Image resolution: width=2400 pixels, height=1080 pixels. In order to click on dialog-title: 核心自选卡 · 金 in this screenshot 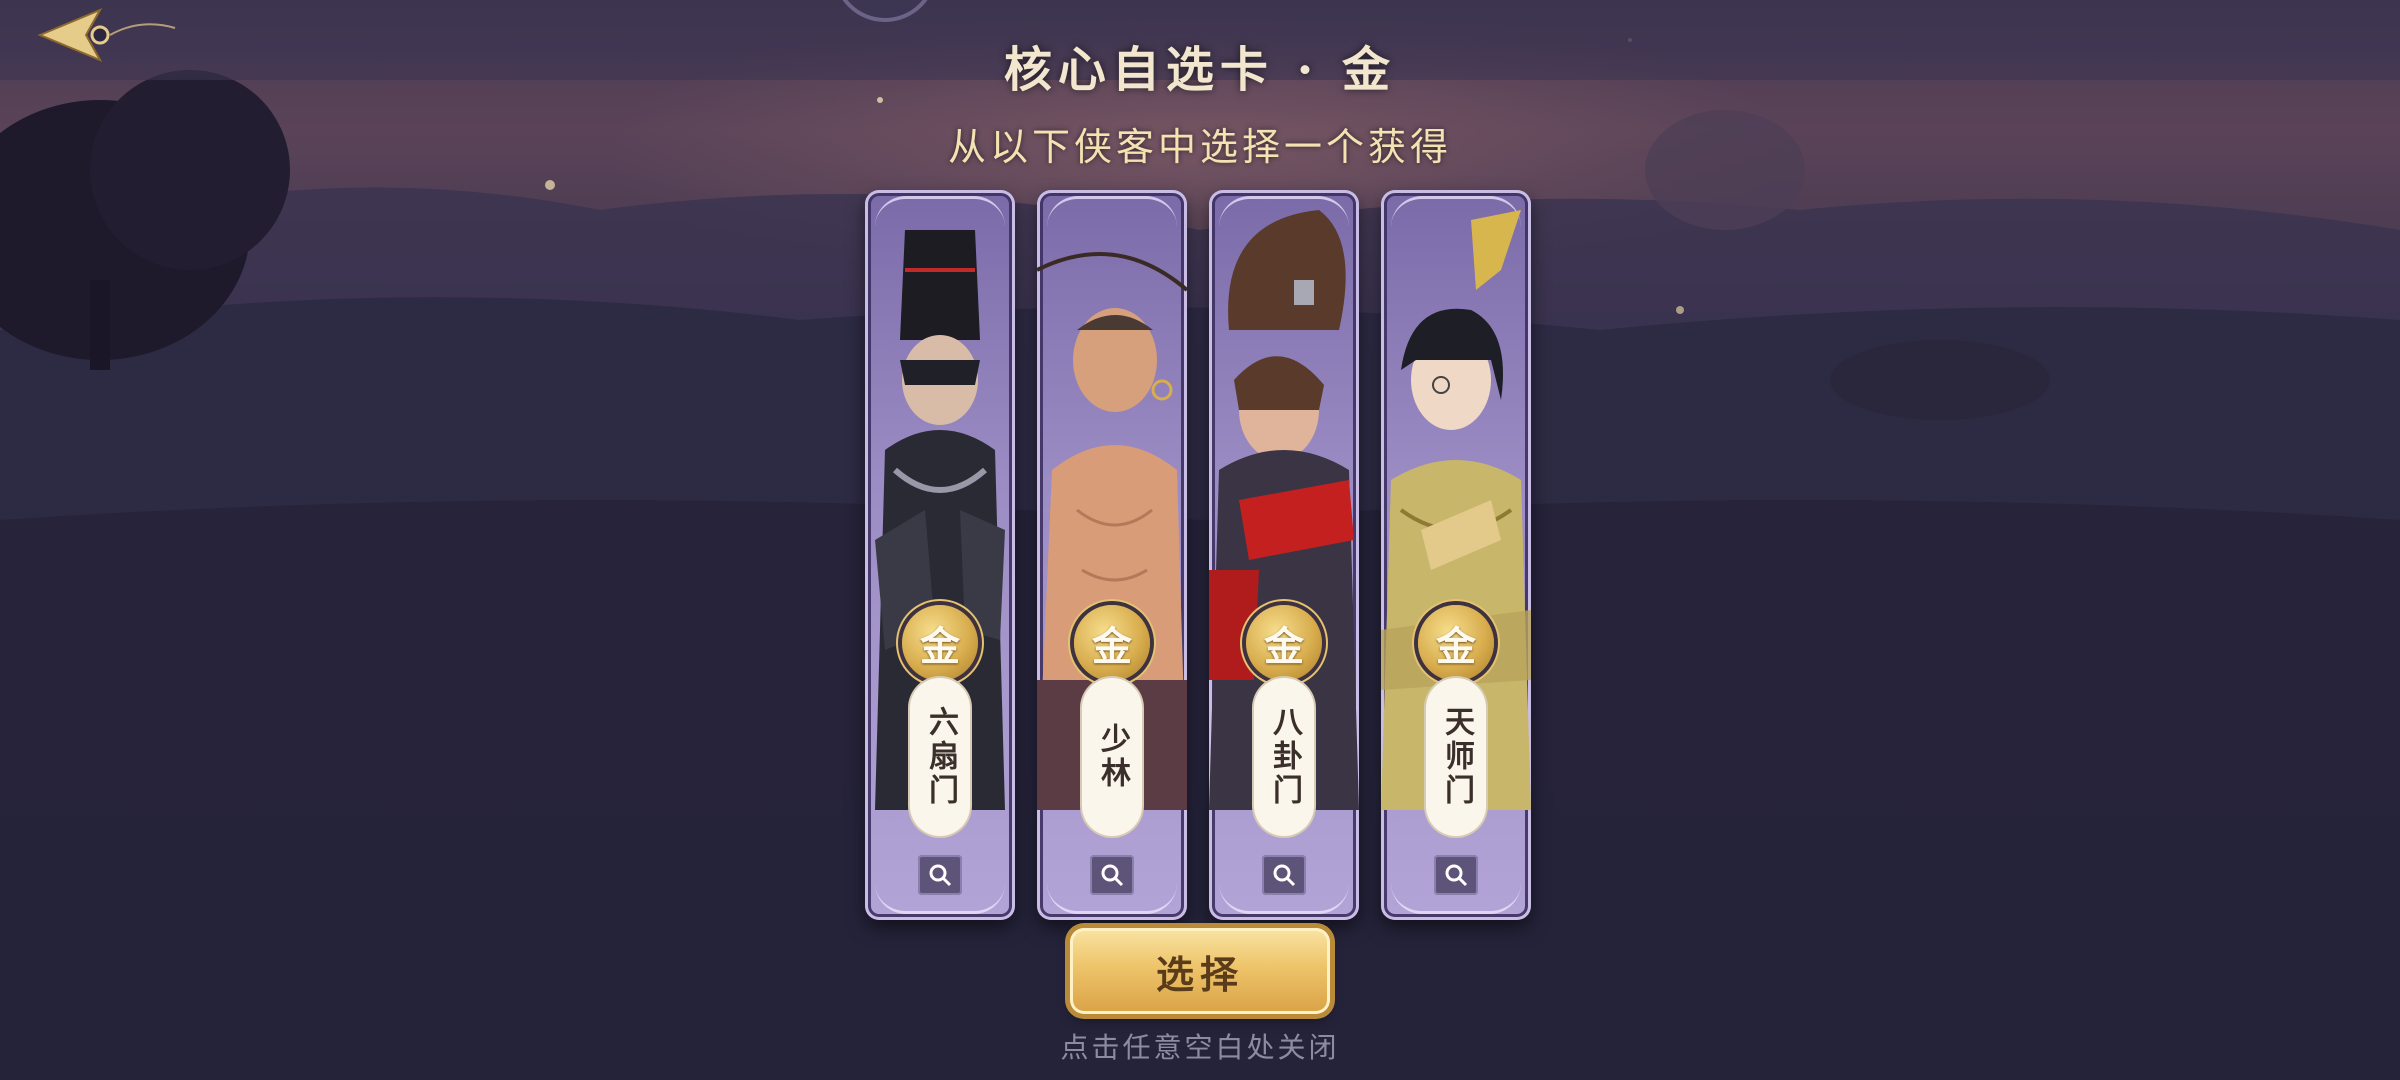, I will do `click(1200, 70)`.